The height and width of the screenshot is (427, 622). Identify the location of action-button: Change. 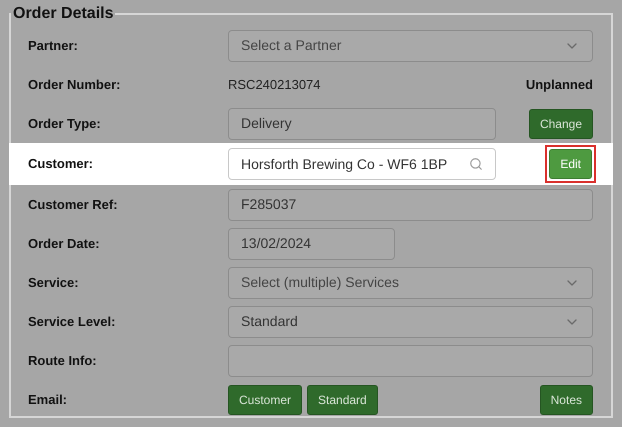
(560, 123).